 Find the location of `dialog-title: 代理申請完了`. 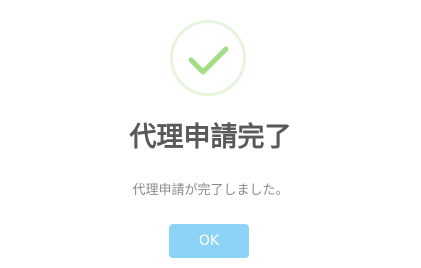

dialog-title: 代理申請完了 is located at coordinates (210, 137).